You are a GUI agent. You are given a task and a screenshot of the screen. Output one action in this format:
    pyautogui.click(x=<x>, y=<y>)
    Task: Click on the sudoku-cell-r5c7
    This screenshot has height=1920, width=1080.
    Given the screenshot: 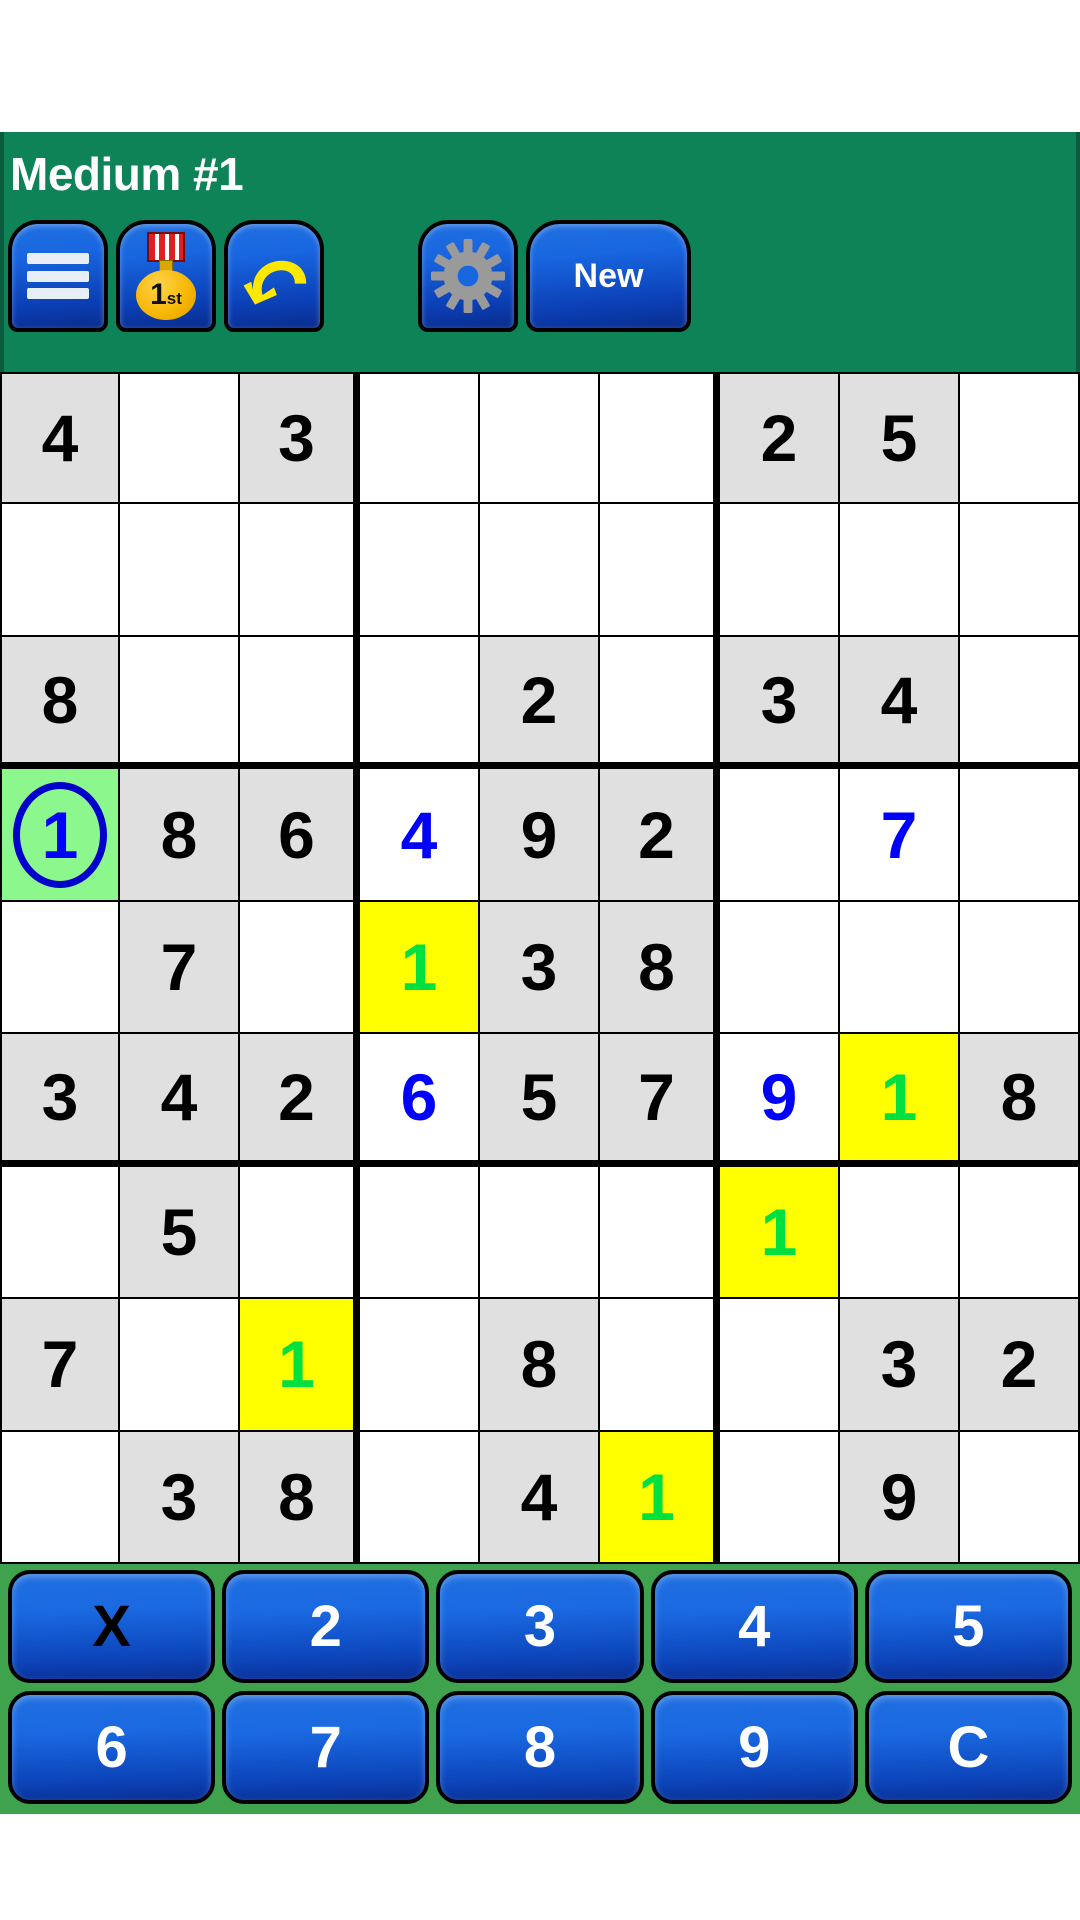 What is the action you would take?
    pyautogui.click(x=780, y=968)
    